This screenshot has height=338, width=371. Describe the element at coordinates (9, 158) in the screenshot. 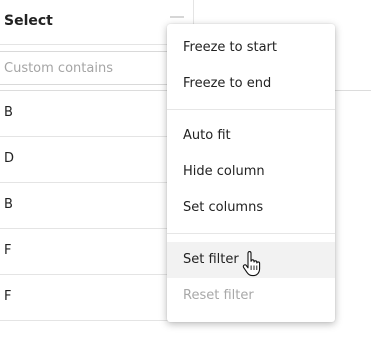

I see `cell-value: D` at that location.